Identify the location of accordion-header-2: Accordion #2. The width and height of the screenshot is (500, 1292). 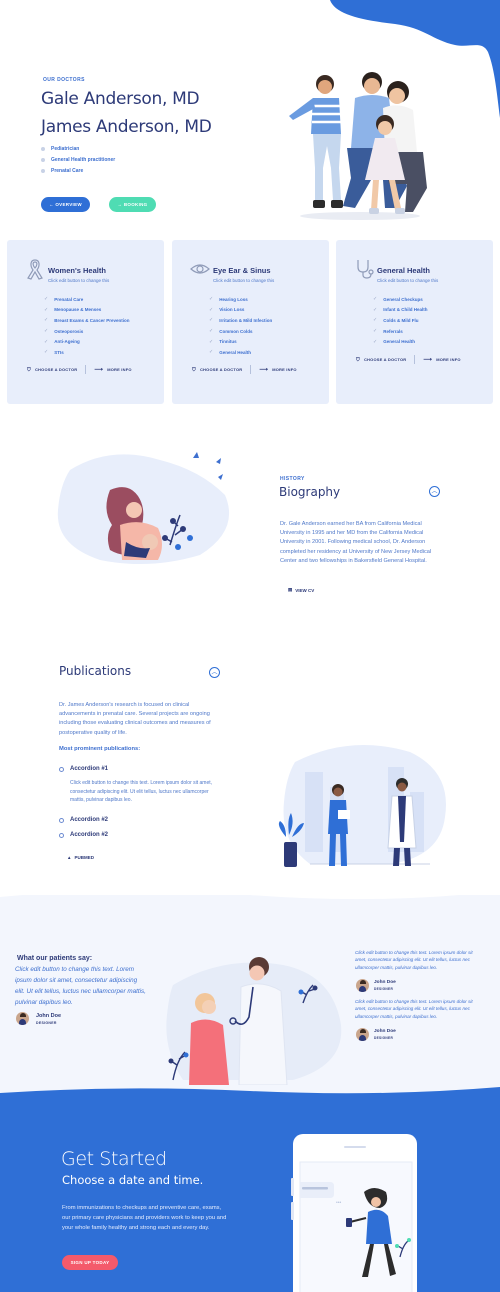
(83, 820).